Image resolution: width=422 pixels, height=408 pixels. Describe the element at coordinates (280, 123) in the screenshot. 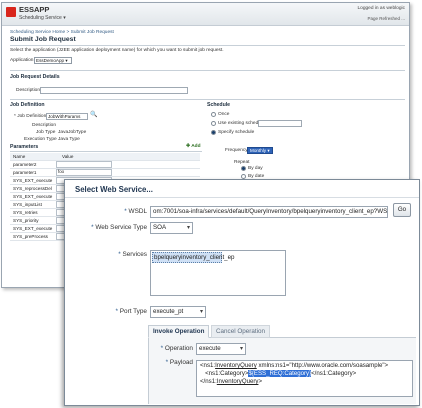

I see `existing-schedule-input` at that location.